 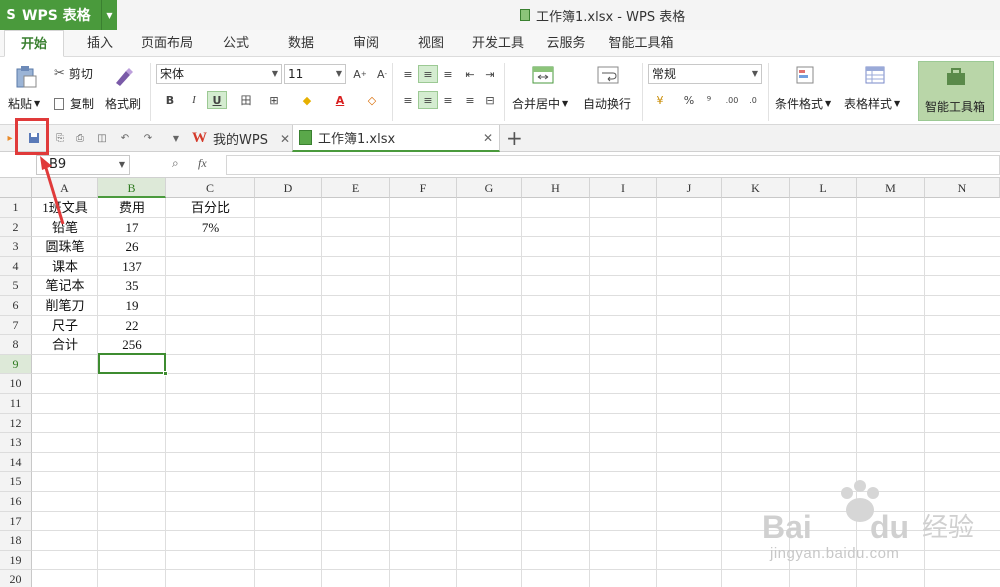 What do you see at coordinates (16, 247) in the screenshot?
I see `row-header-3: 3` at bounding box center [16, 247].